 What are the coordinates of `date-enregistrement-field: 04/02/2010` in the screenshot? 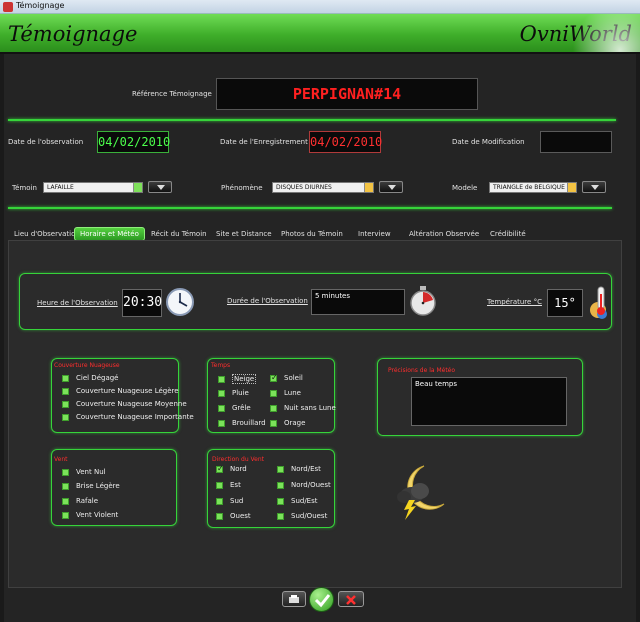 It's located at (345, 142).